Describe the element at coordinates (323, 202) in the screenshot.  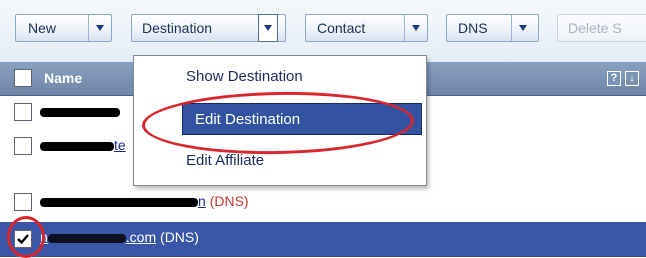
I see `table-row: n (DNS)` at that location.